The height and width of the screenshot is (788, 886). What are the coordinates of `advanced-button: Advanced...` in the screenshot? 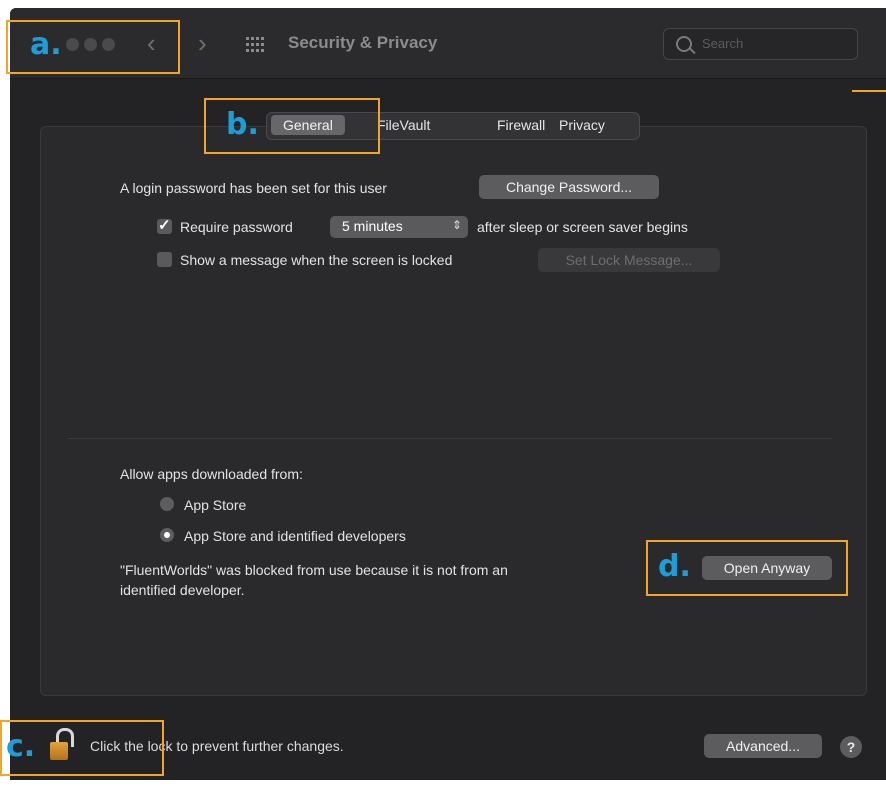 It's located at (763, 746).